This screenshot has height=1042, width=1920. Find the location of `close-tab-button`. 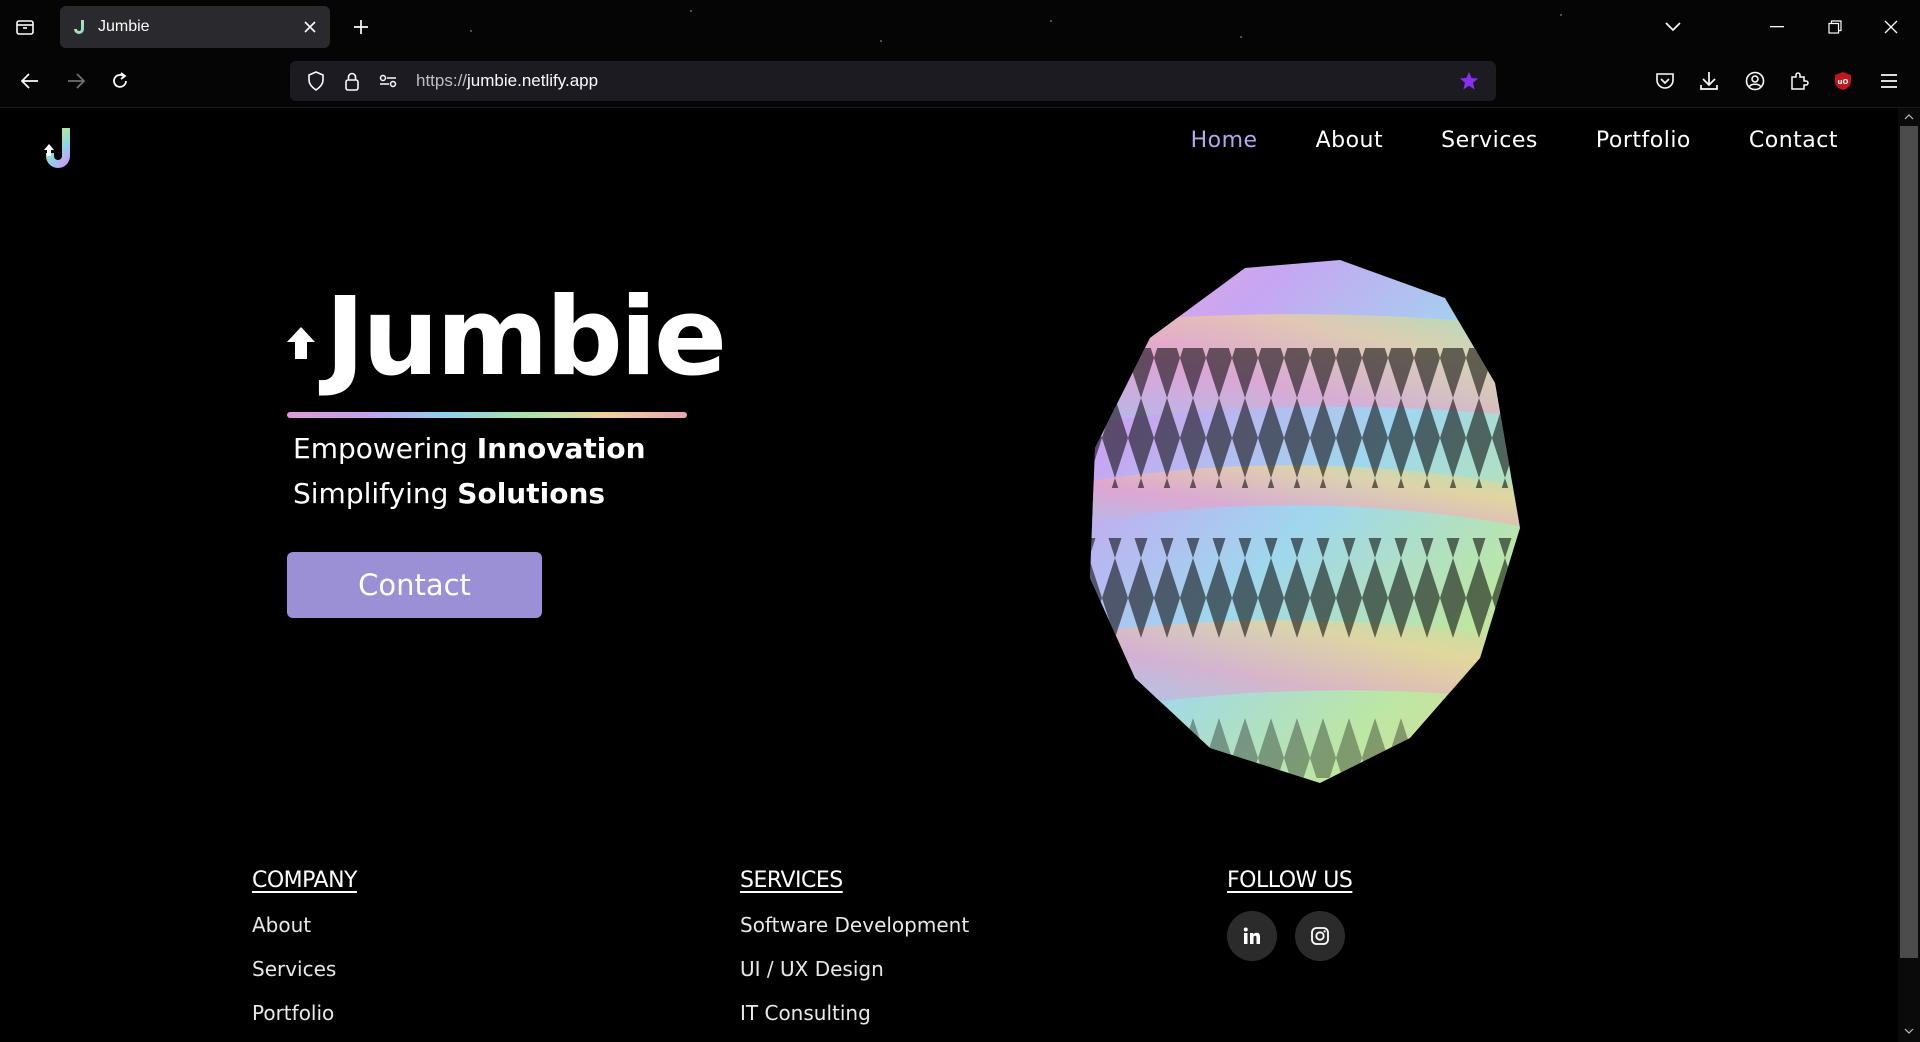

close-tab-button is located at coordinates (310, 27).